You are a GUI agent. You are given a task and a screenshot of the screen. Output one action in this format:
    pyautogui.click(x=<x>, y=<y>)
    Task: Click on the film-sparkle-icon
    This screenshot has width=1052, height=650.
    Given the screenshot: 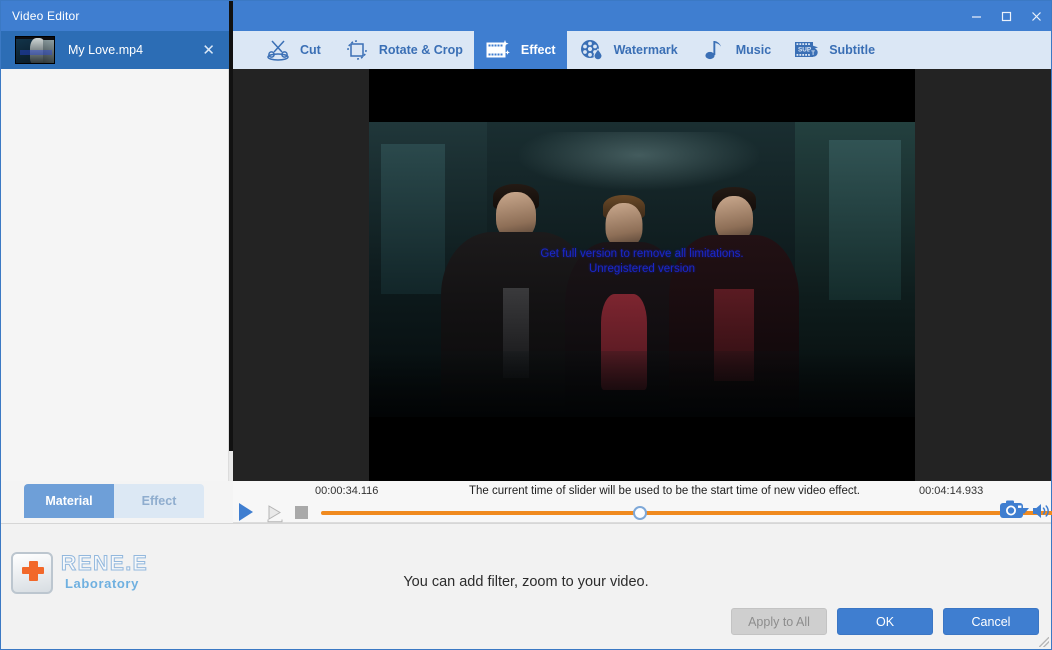 What is the action you would take?
    pyautogui.click(x=499, y=50)
    